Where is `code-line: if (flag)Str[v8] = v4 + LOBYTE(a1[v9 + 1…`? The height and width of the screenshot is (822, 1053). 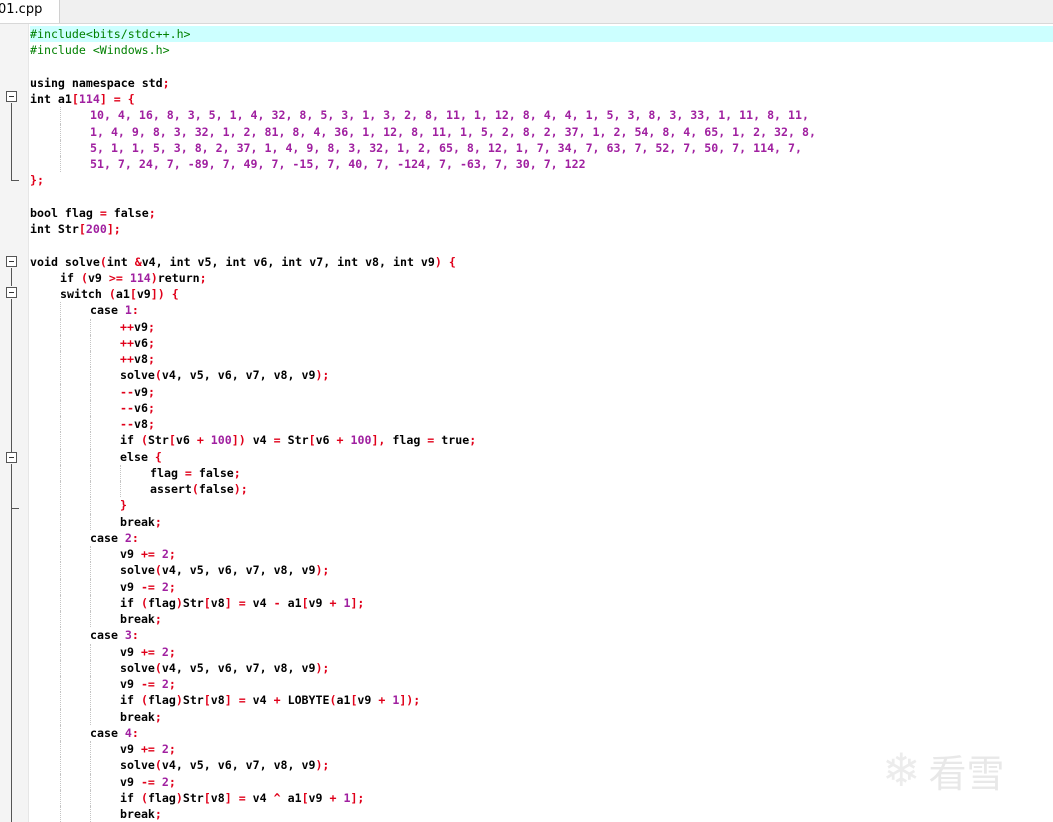 code-line: if (flag)Str[v8] = v4 + LOBYTE(a1[v9 + 1… is located at coordinates (541, 700).